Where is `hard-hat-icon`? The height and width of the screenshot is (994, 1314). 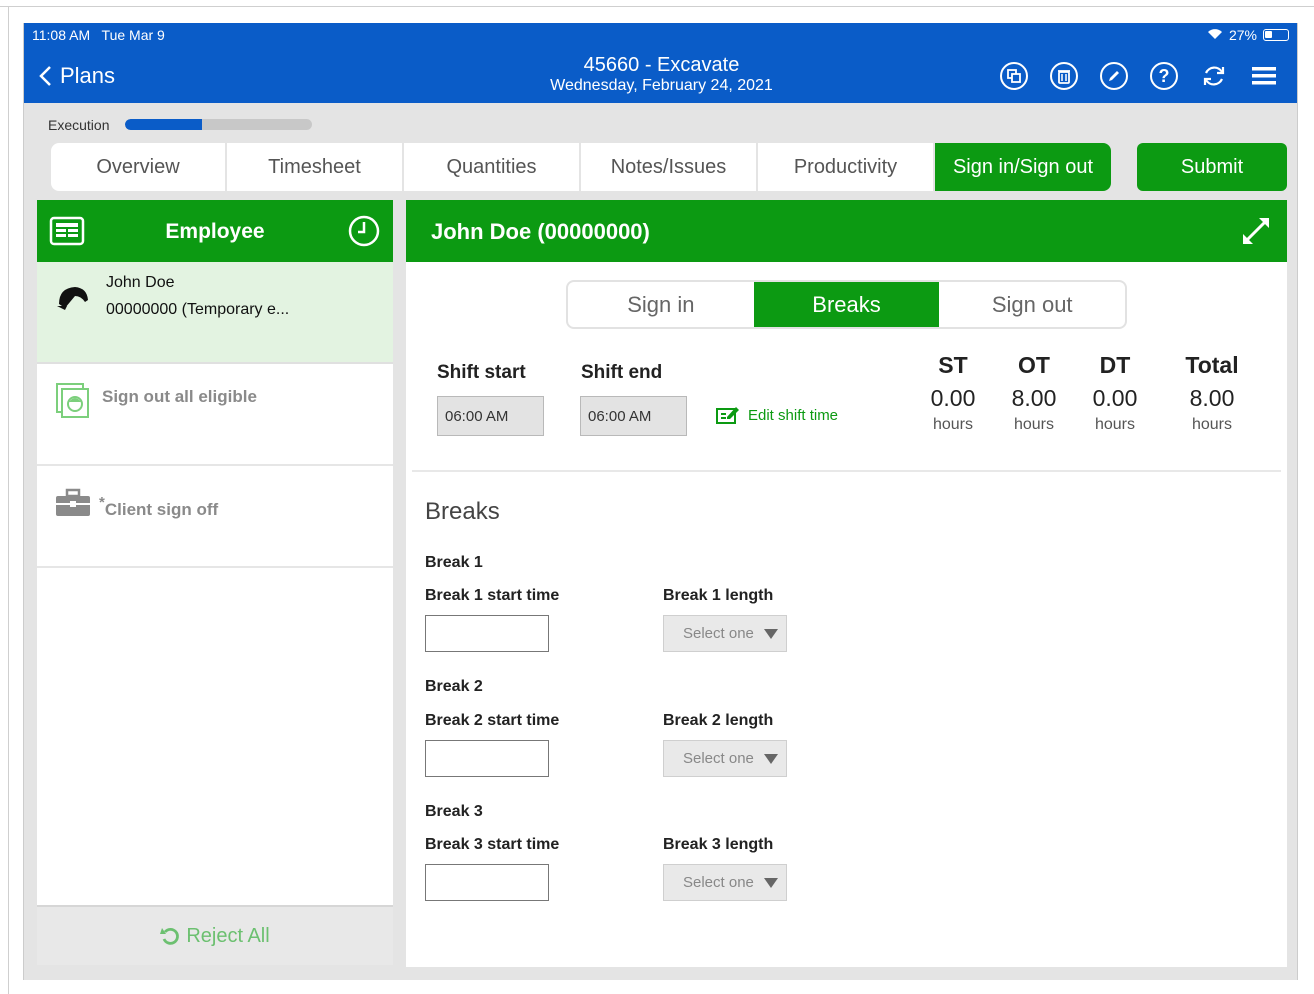
hard-hat-icon is located at coordinates (73, 299).